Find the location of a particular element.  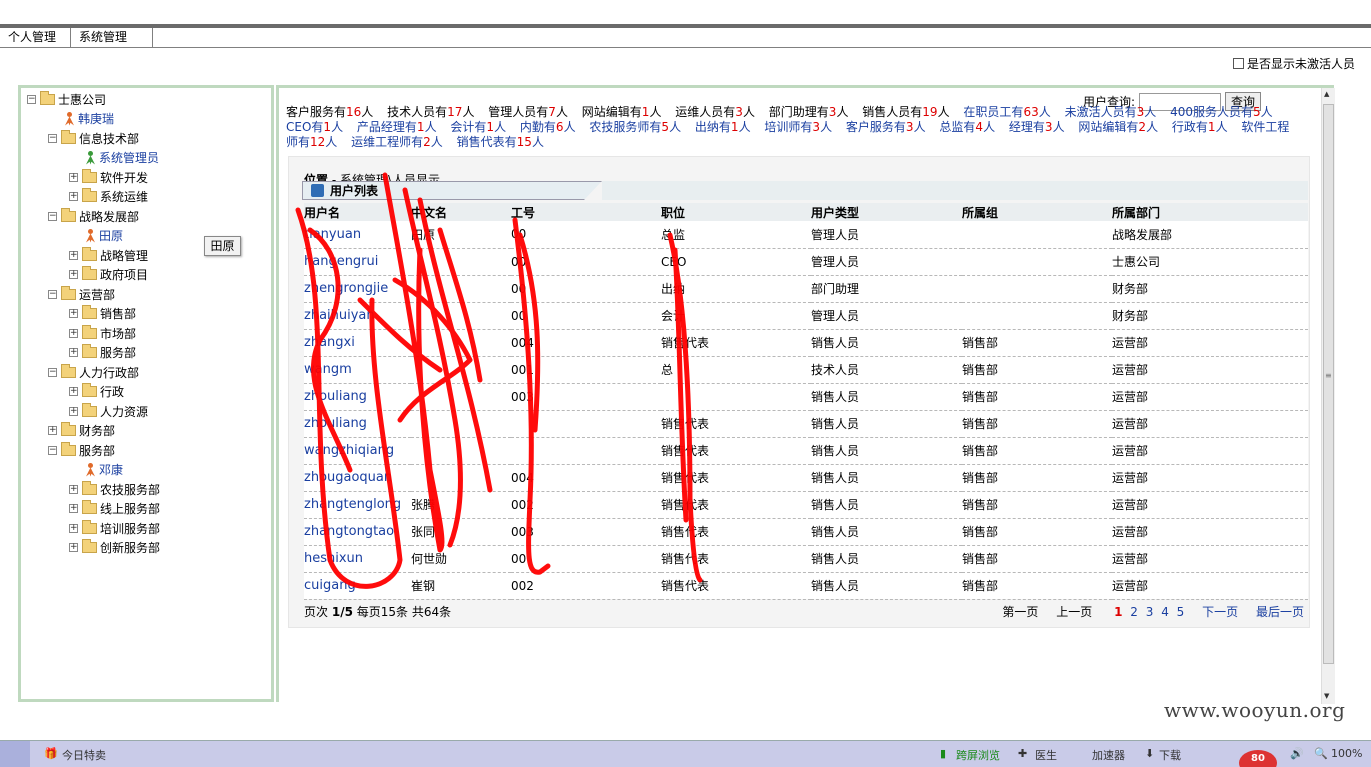

scroll-up-icon: ▲ is located at coordinates (1326, 94).